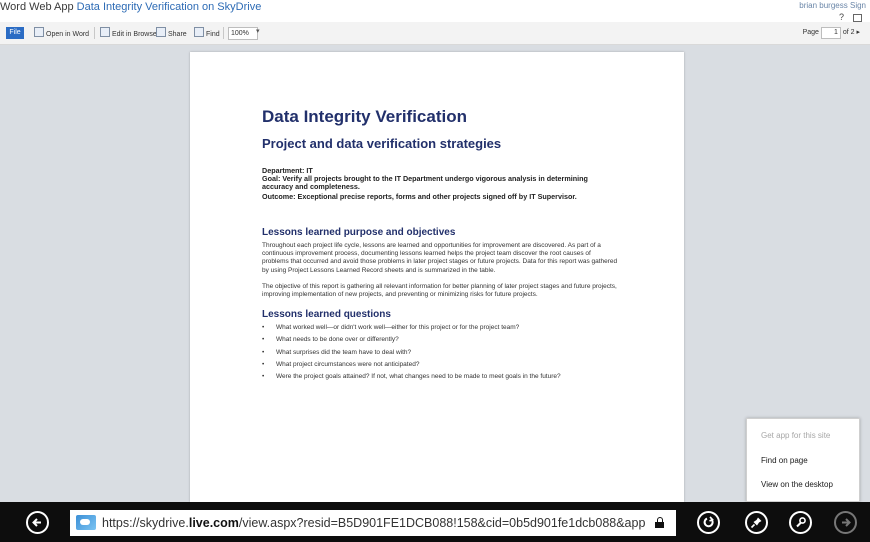 The width and height of the screenshot is (870, 542). Describe the element at coordinates (138, 7) in the screenshot. I see `document-name-link: Data Integrity Verification` at that location.